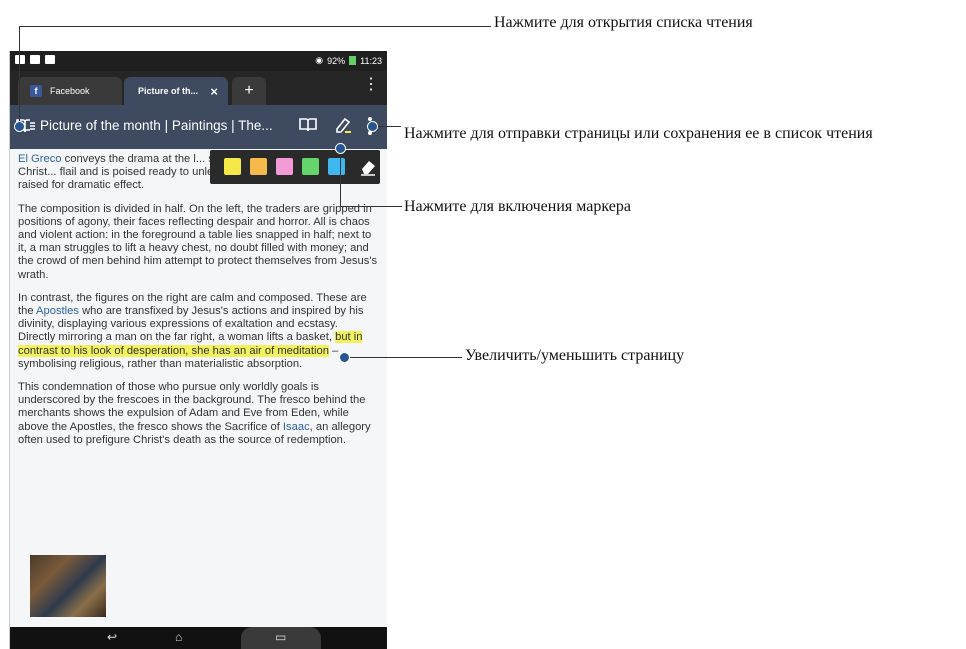 The width and height of the screenshot is (966, 649). What do you see at coordinates (112, 637) in the screenshot?
I see `back-icon: ↩` at bounding box center [112, 637].